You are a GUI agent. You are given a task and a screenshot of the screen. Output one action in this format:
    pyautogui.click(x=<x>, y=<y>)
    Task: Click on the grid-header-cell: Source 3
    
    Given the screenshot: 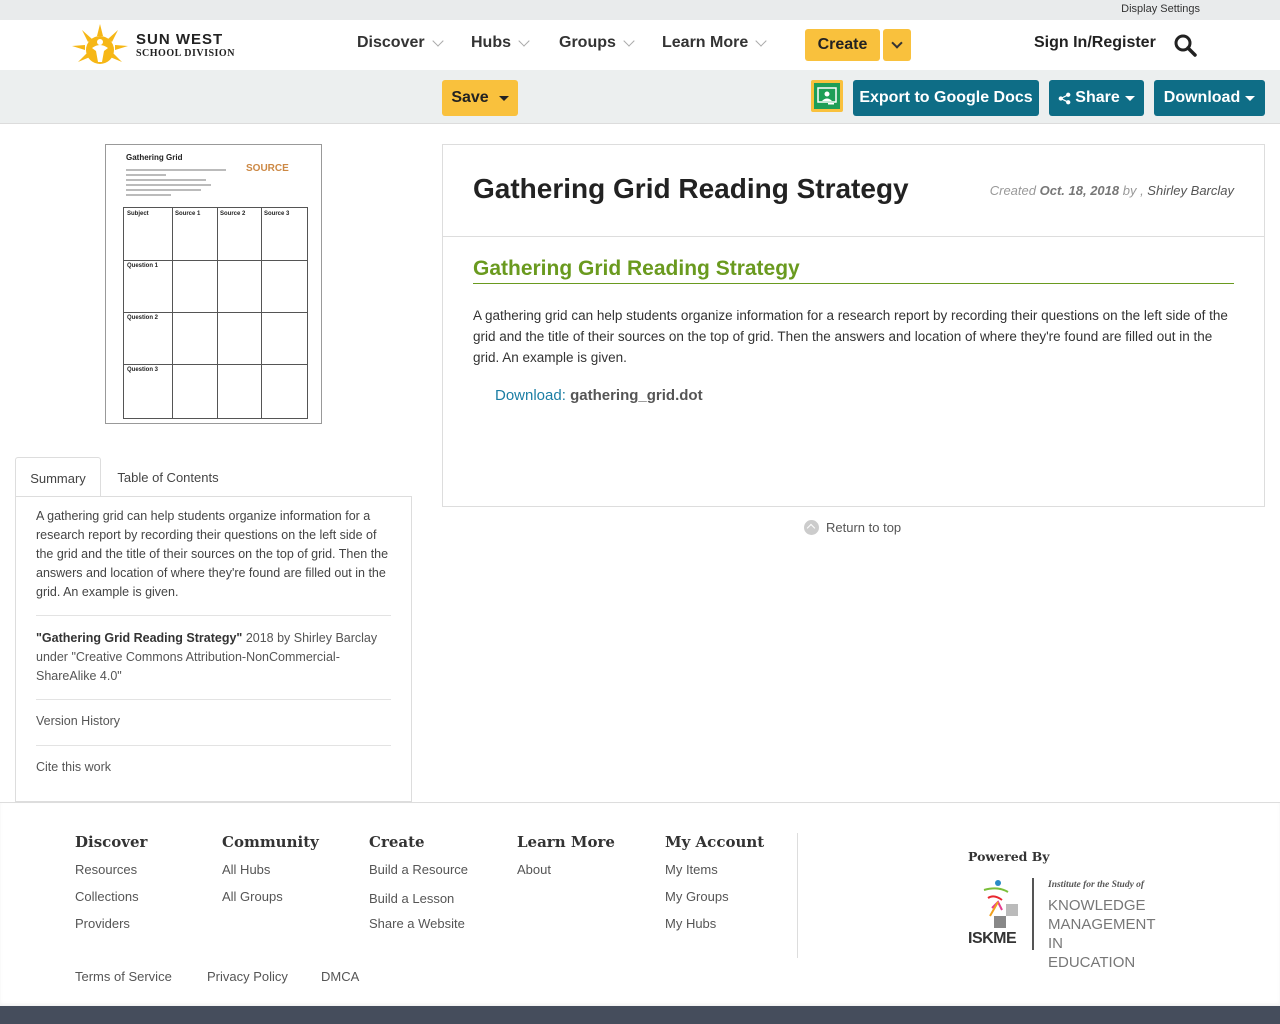 What is the action you would take?
    pyautogui.click(x=277, y=214)
    